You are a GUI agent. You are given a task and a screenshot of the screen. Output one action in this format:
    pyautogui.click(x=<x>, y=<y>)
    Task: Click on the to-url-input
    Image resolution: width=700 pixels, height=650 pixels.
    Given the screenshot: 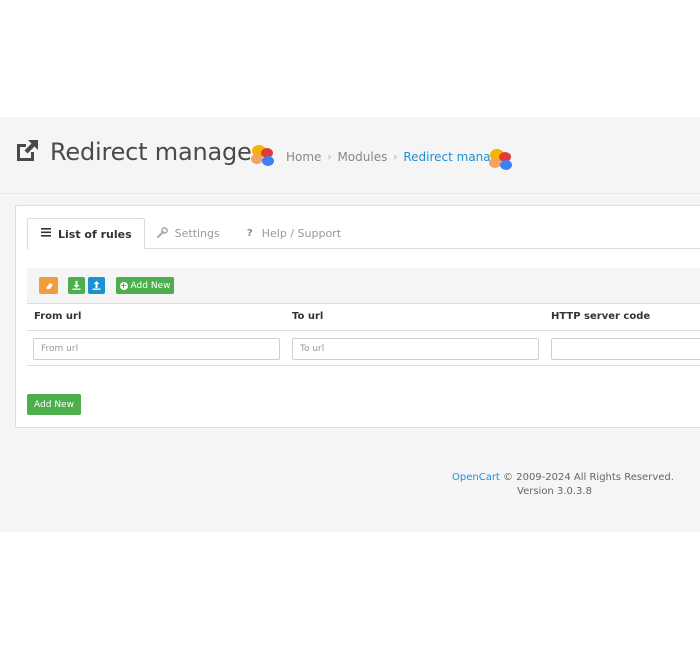 What is the action you would take?
    pyautogui.click(x=415, y=349)
    